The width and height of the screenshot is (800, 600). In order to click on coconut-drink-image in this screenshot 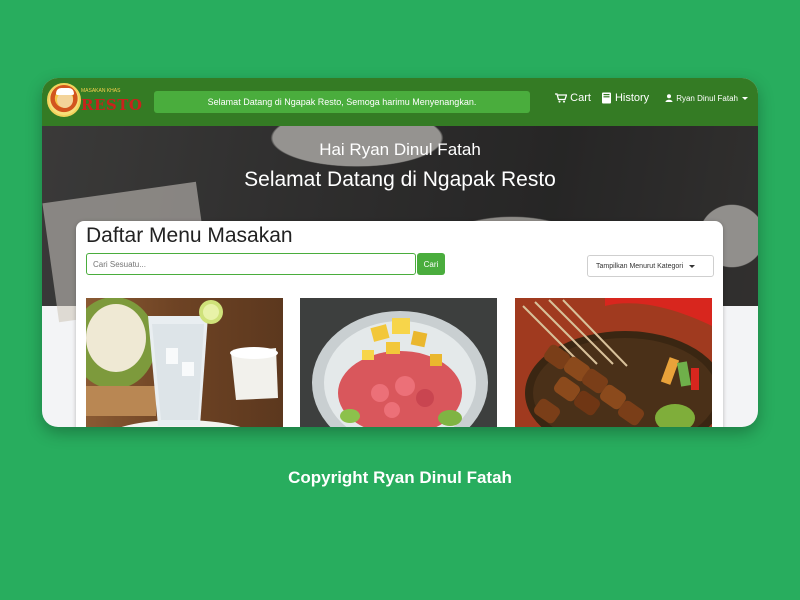, I will do `click(182, 362)`.